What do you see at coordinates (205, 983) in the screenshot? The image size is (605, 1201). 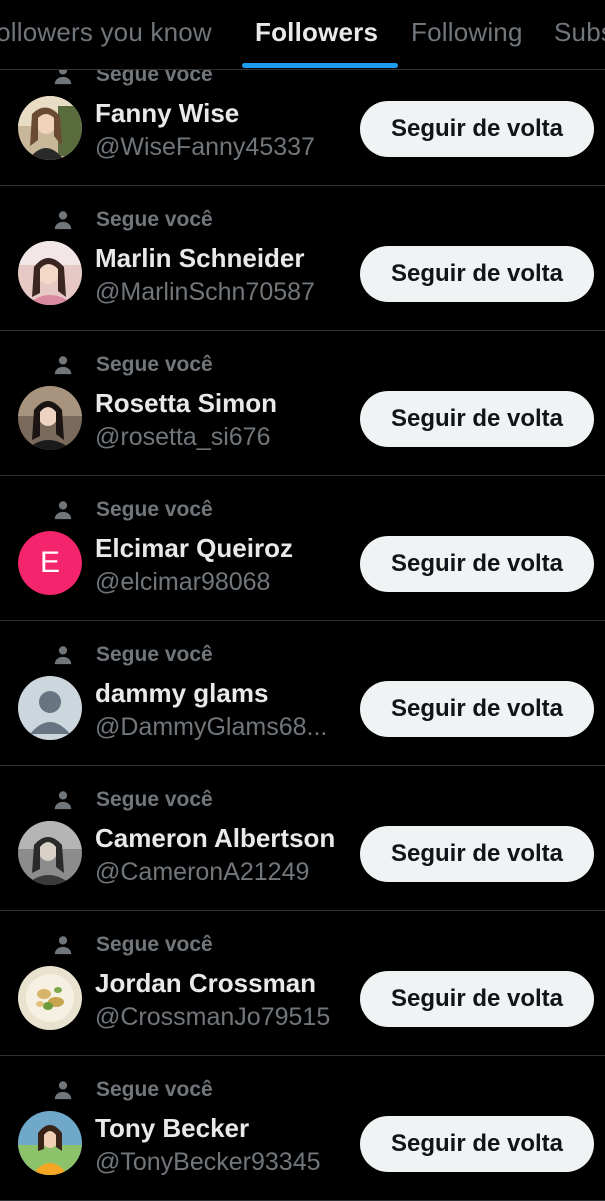 I see `display-name: Jordan Crossman` at bounding box center [205, 983].